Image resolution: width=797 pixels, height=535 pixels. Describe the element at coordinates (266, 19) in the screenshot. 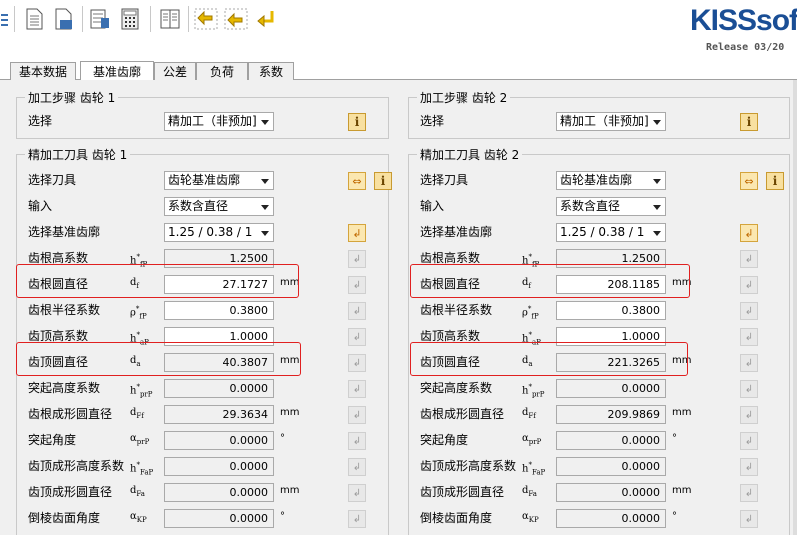

I see `gear-return-icon` at that location.